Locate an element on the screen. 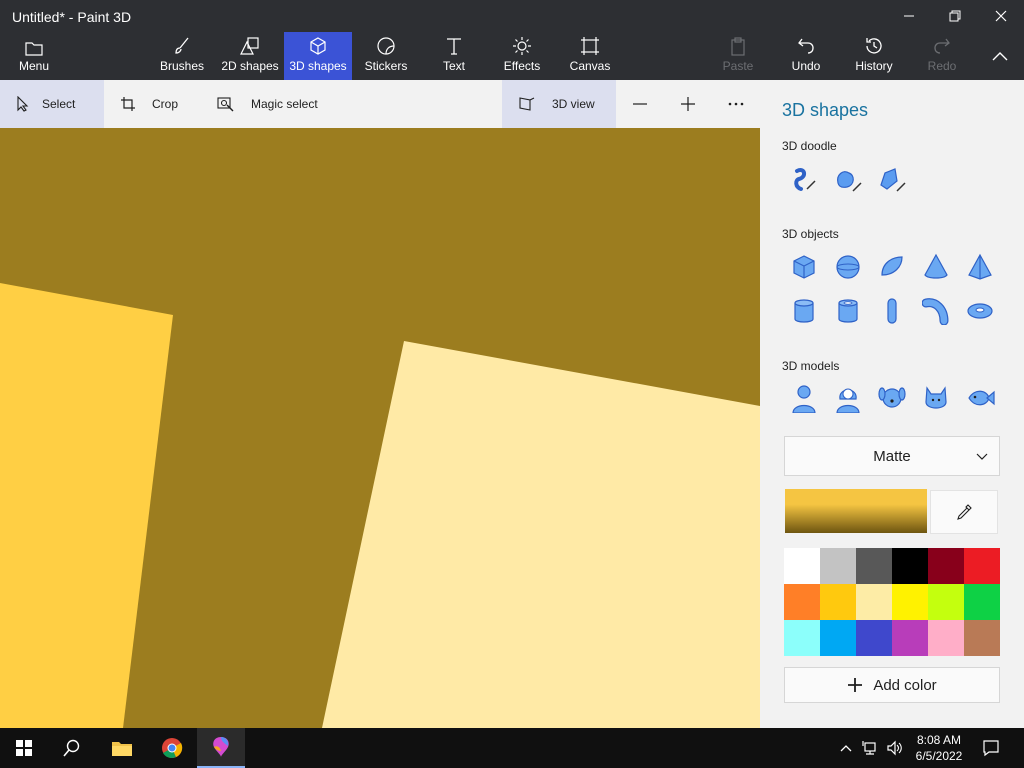  paint-3d-icon is located at coordinates (221, 747).